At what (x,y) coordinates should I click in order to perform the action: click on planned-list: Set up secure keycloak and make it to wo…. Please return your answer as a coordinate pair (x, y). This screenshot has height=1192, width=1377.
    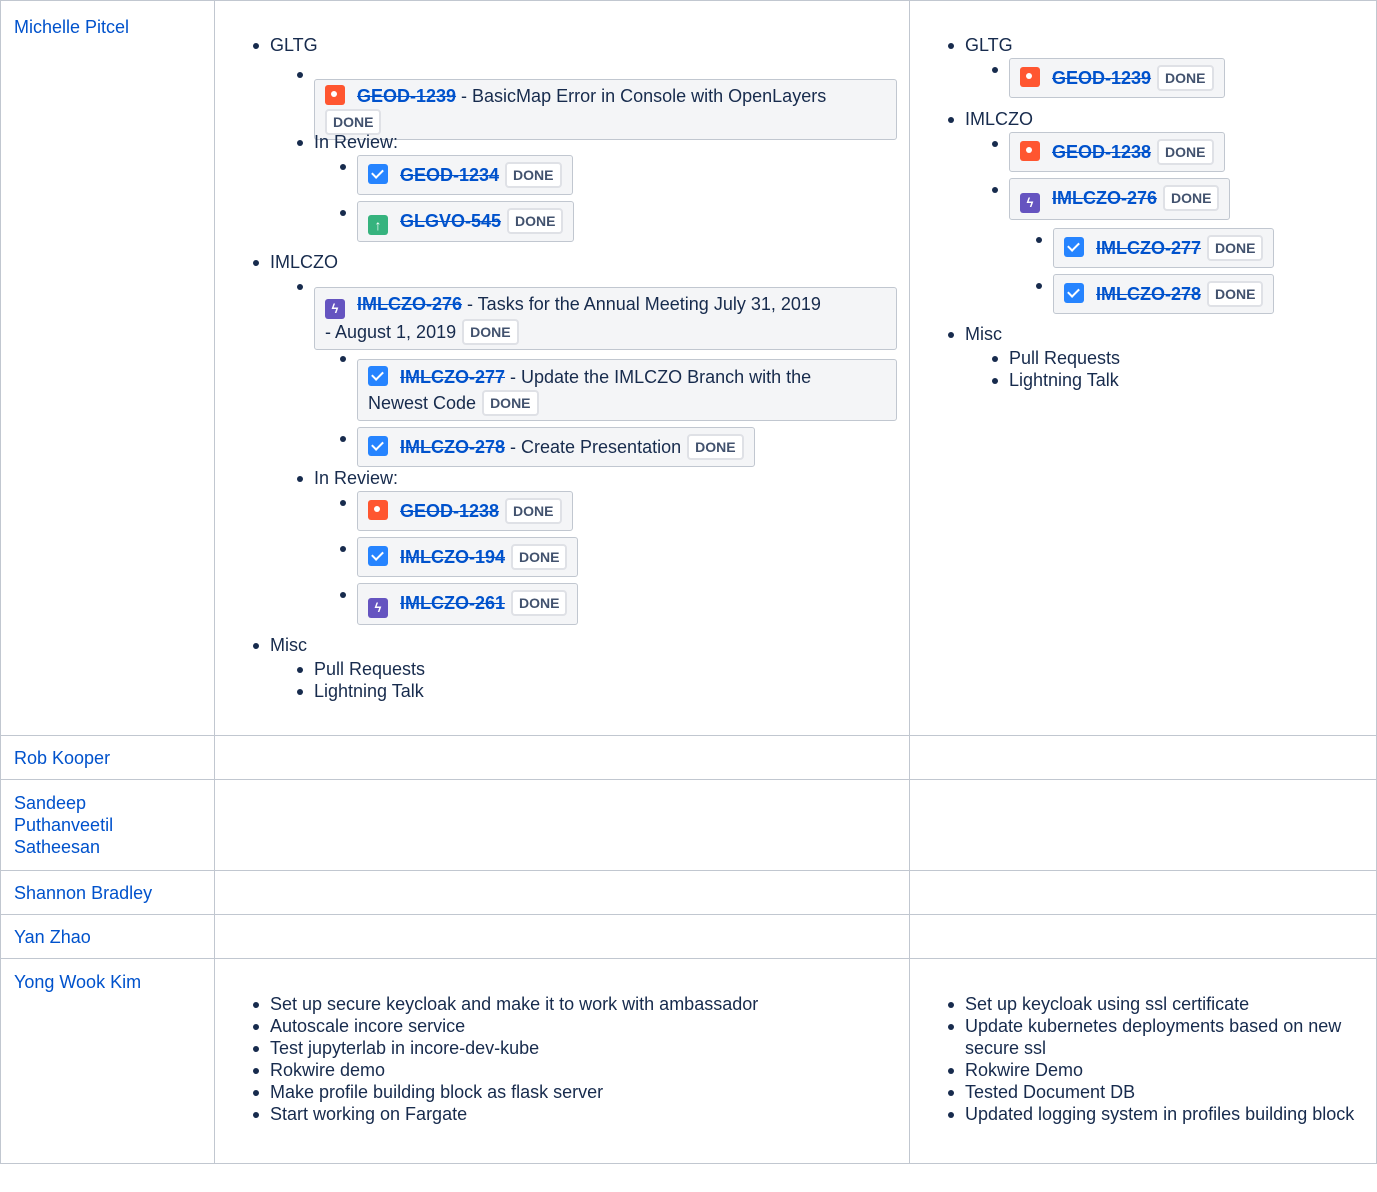
    Looking at the image, I should click on (571, 1059).